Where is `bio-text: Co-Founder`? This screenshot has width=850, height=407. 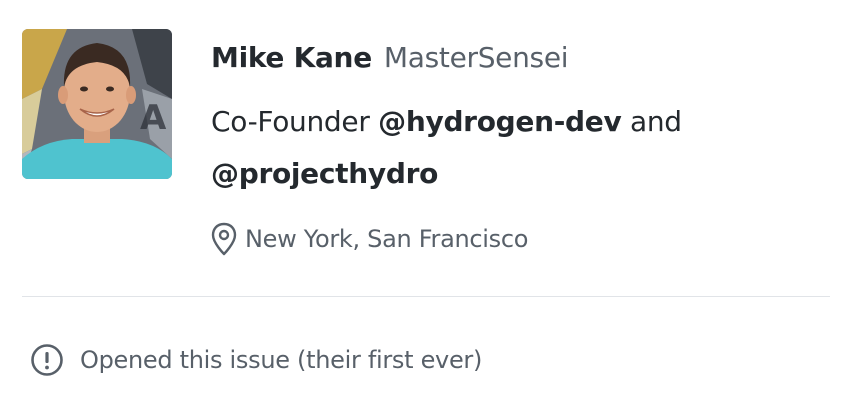 bio-text: Co-Founder is located at coordinates (295, 121).